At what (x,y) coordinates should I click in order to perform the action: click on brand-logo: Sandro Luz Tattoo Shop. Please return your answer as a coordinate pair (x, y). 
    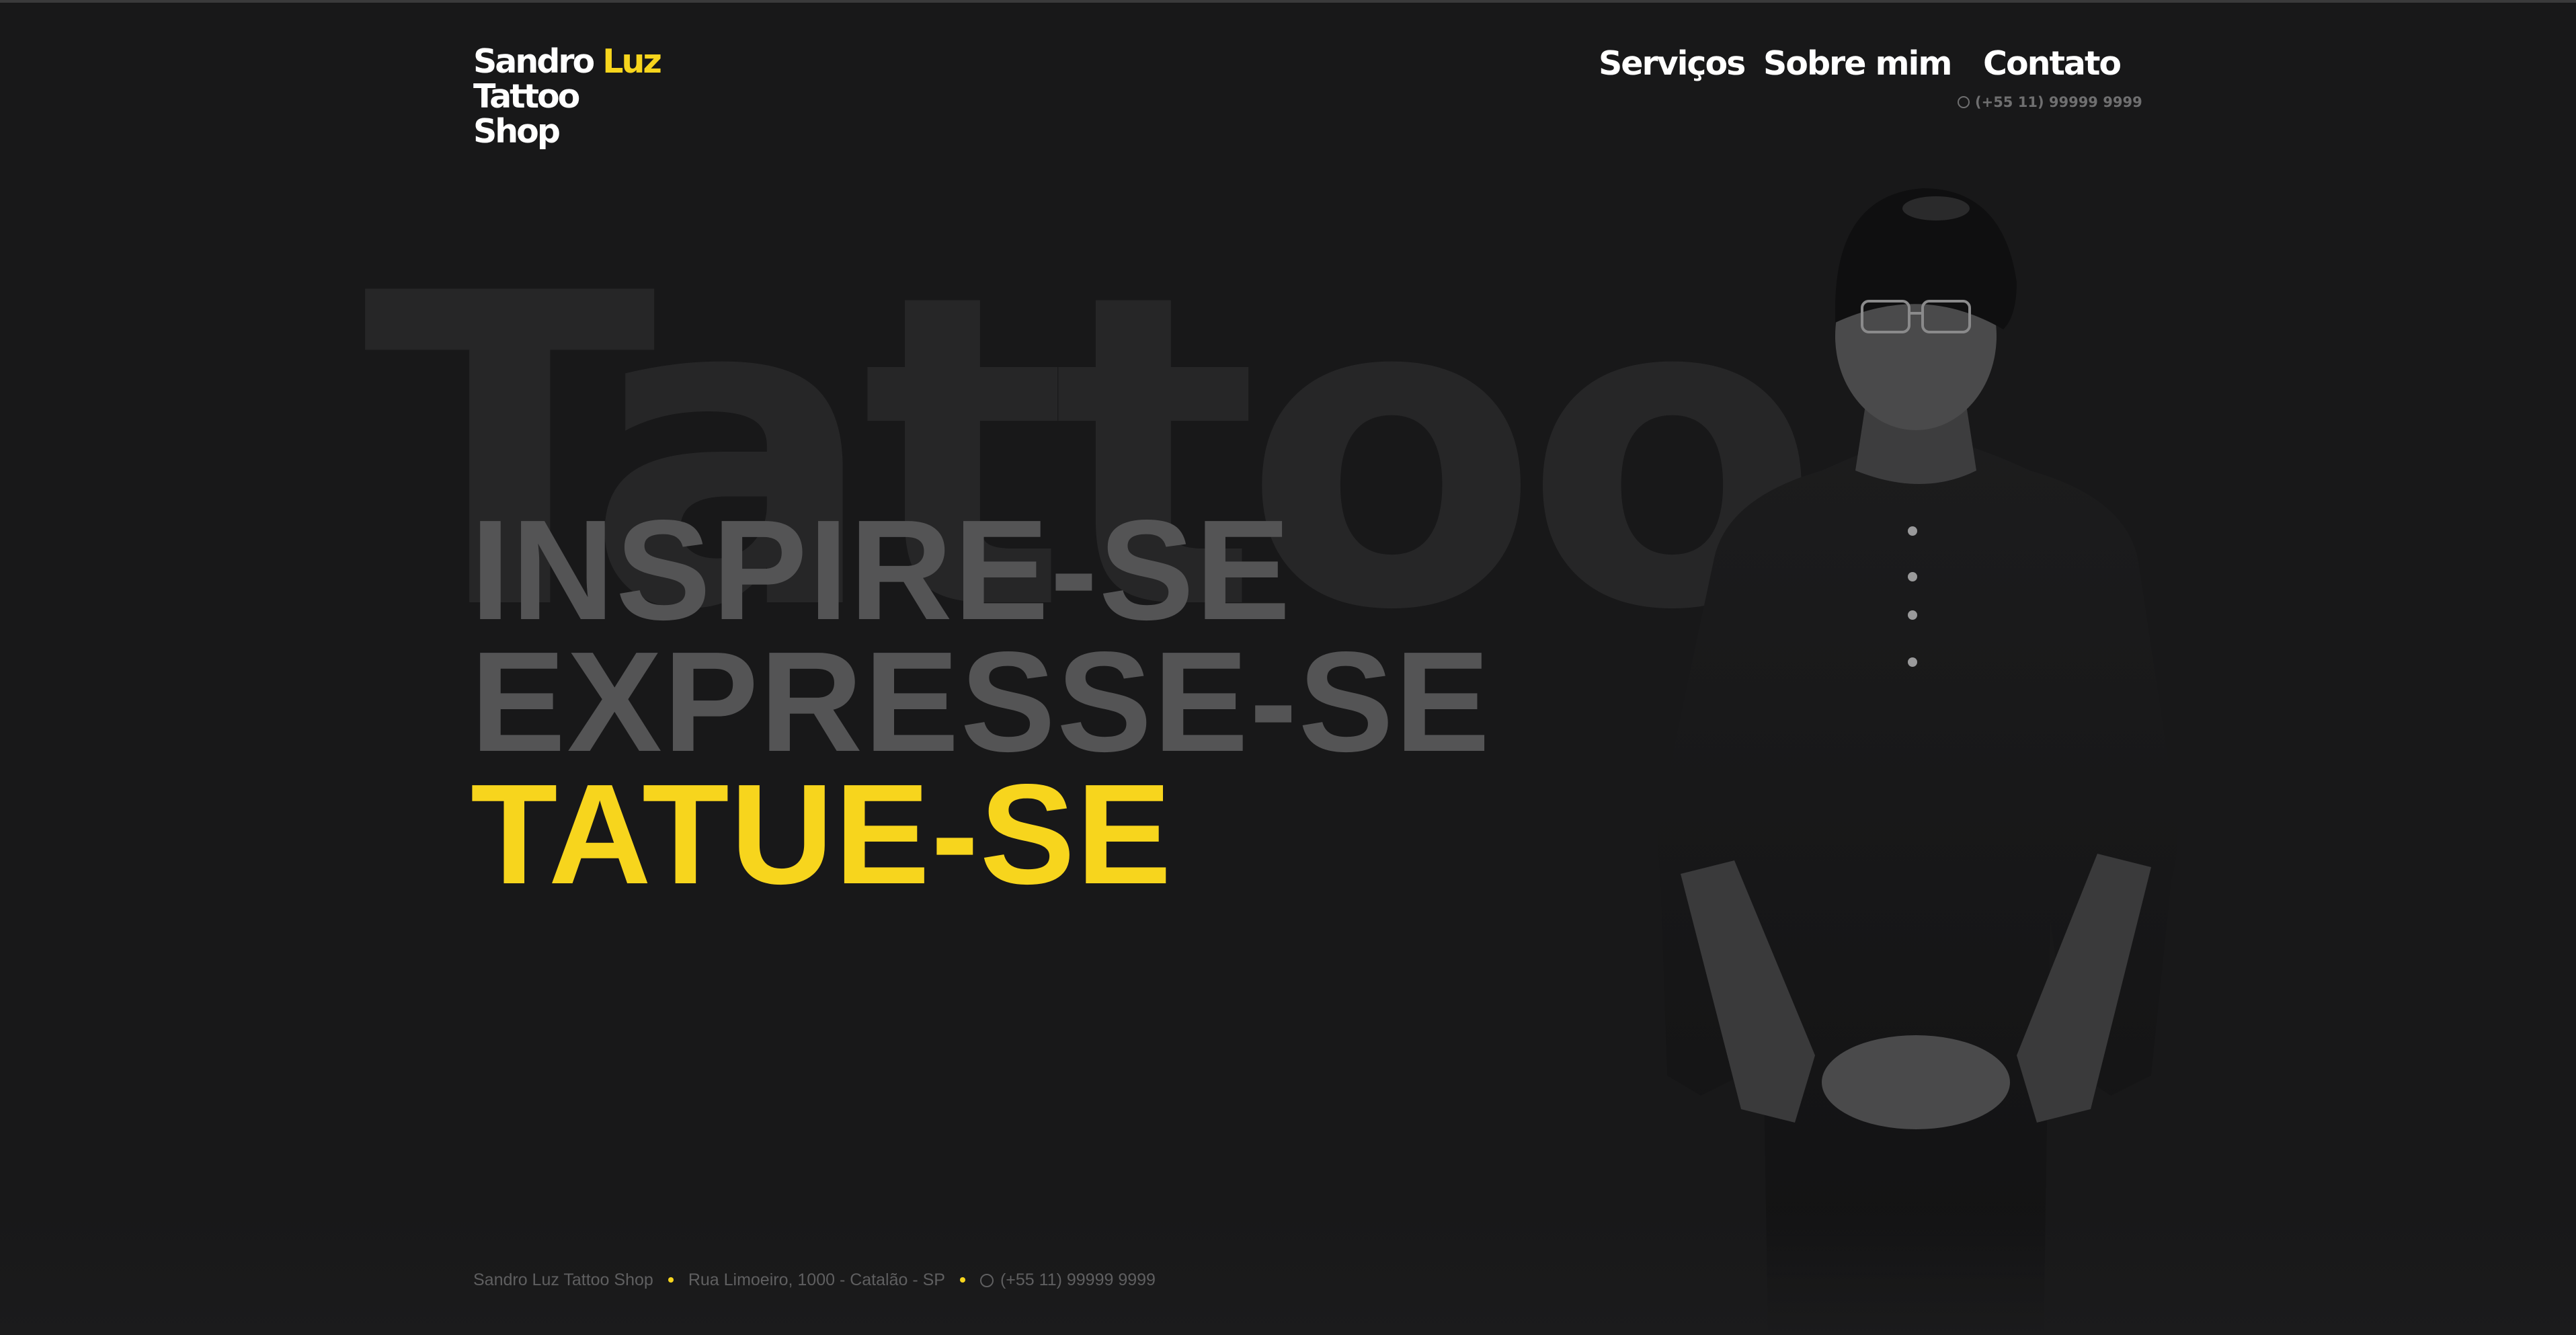
    Looking at the image, I should click on (567, 96).